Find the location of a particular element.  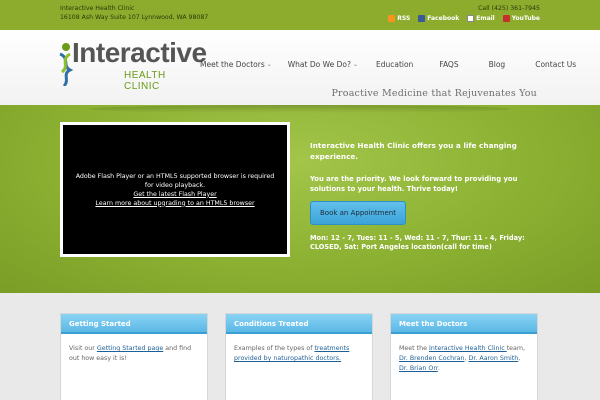

rss-link: RSS is located at coordinates (399, 18).